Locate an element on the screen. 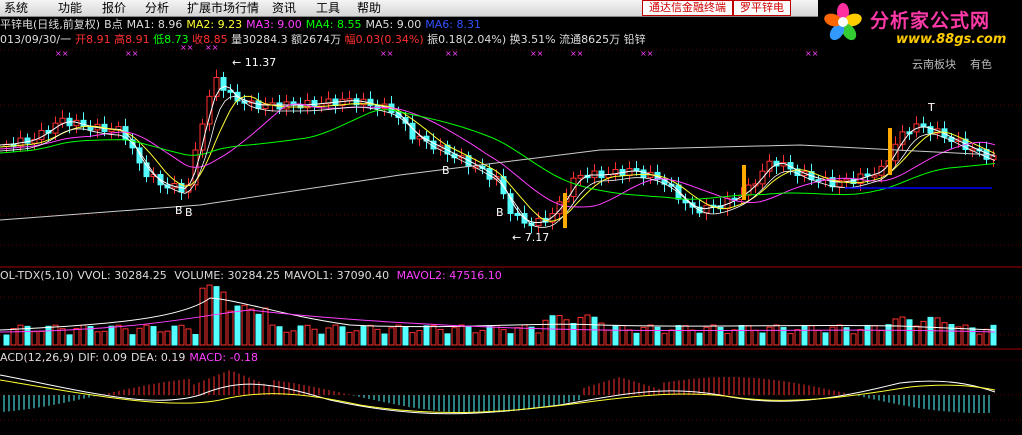 The width and height of the screenshot is (1022, 435). menu-item-analysis: 分析 is located at coordinates (157, 8).